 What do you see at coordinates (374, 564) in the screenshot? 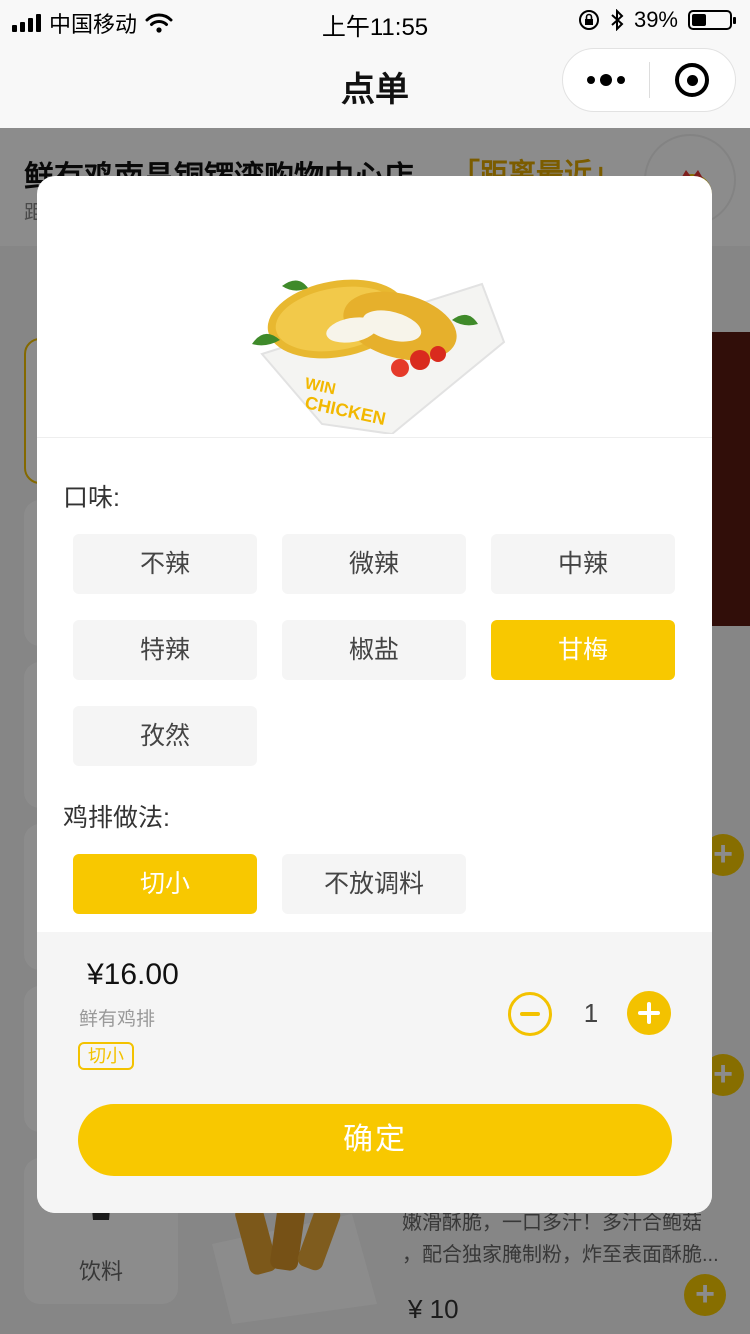
I see `flavor-option-mild: 微辣` at bounding box center [374, 564].